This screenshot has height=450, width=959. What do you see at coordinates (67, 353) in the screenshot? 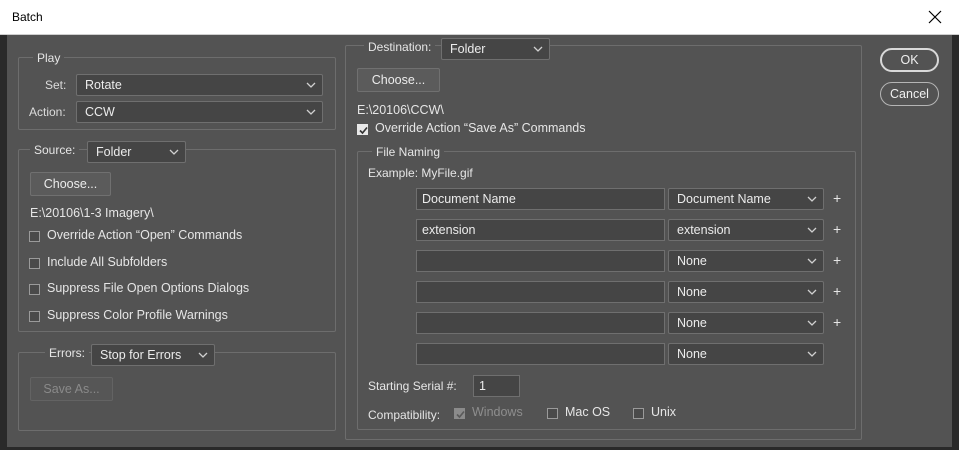
I see `errors-label: Errors:` at bounding box center [67, 353].